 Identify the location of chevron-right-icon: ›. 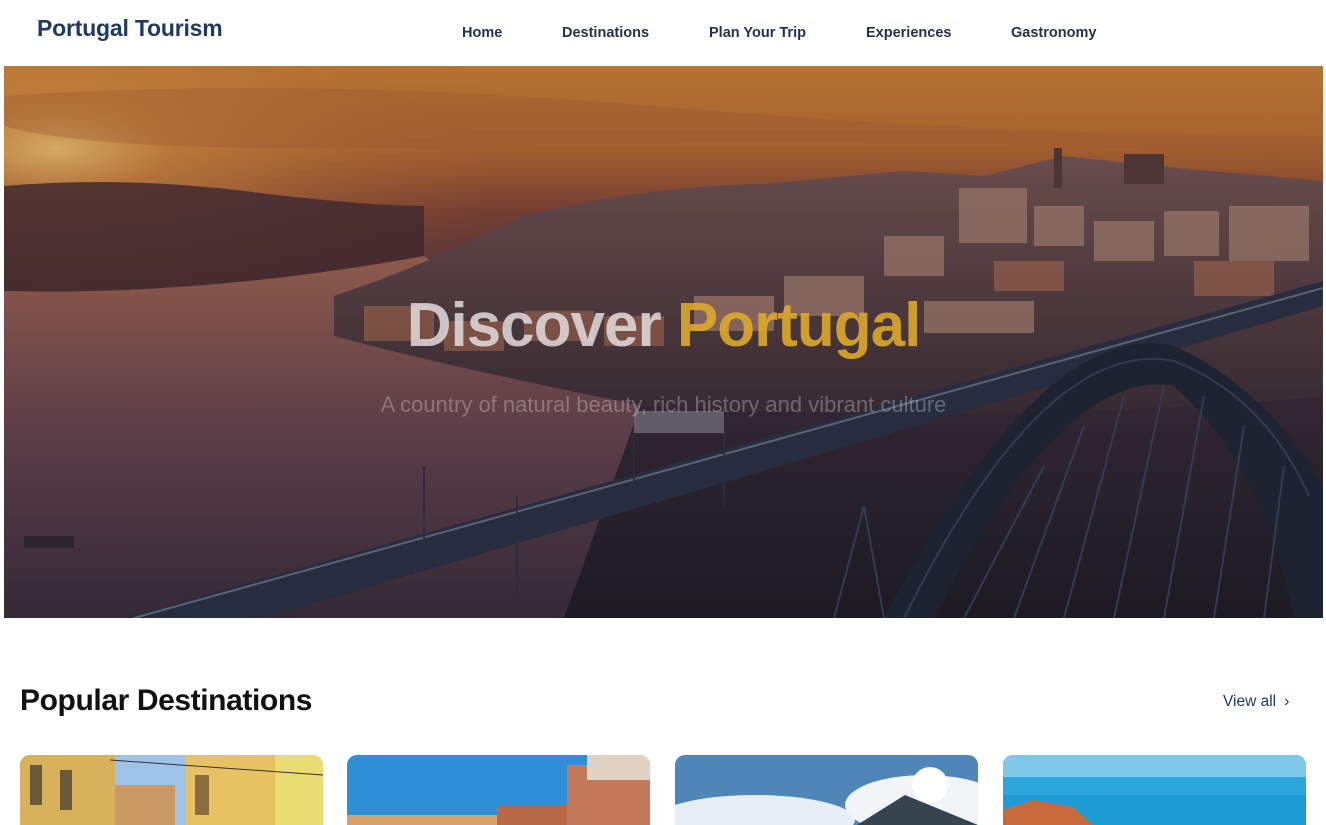
(1287, 701).